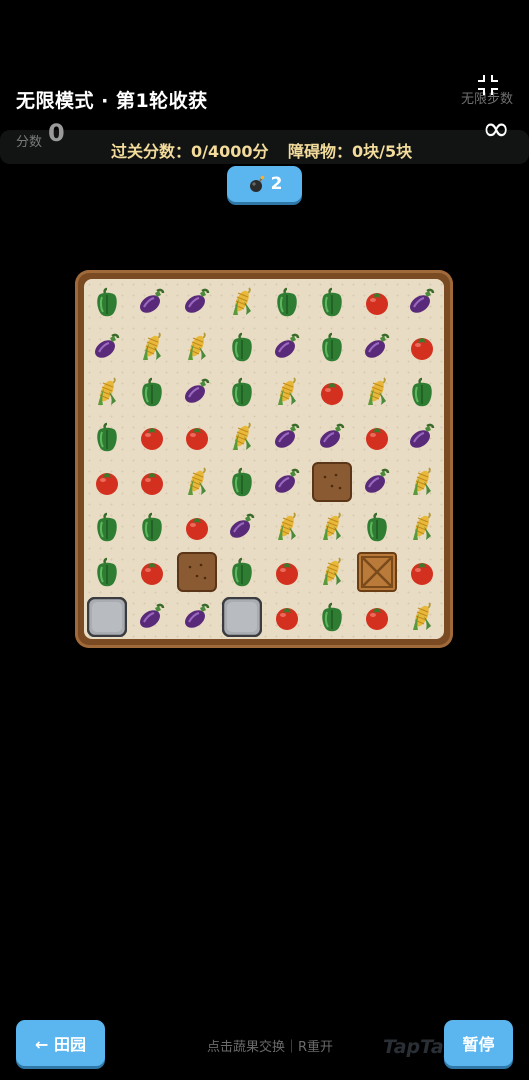 The width and height of the screenshot is (529, 1080). Describe the element at coordinates (488, 85) in the screenshot. I see `exit-fullscreen-icon` at that location.